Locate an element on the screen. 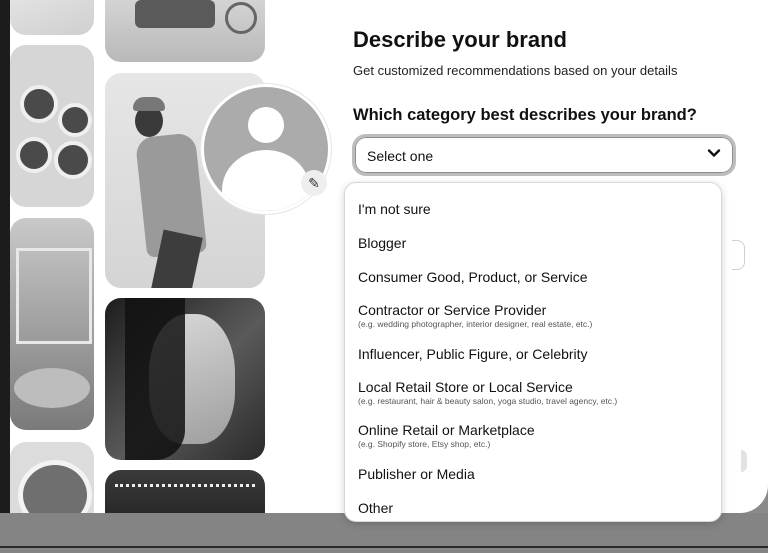  bowl-photo is located at coordinates (52, 477).